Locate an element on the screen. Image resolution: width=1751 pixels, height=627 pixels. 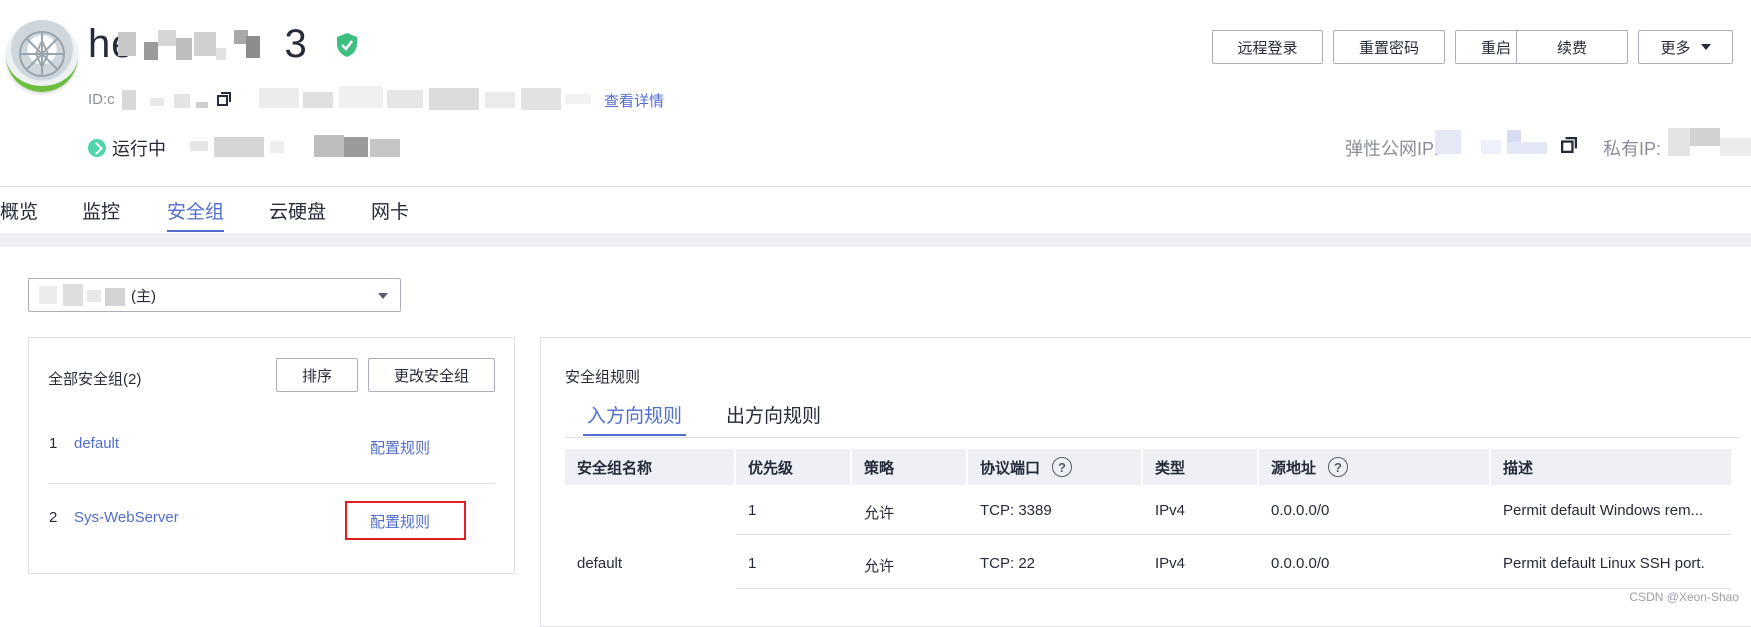
section-divider is located at coordinates (875, 240).